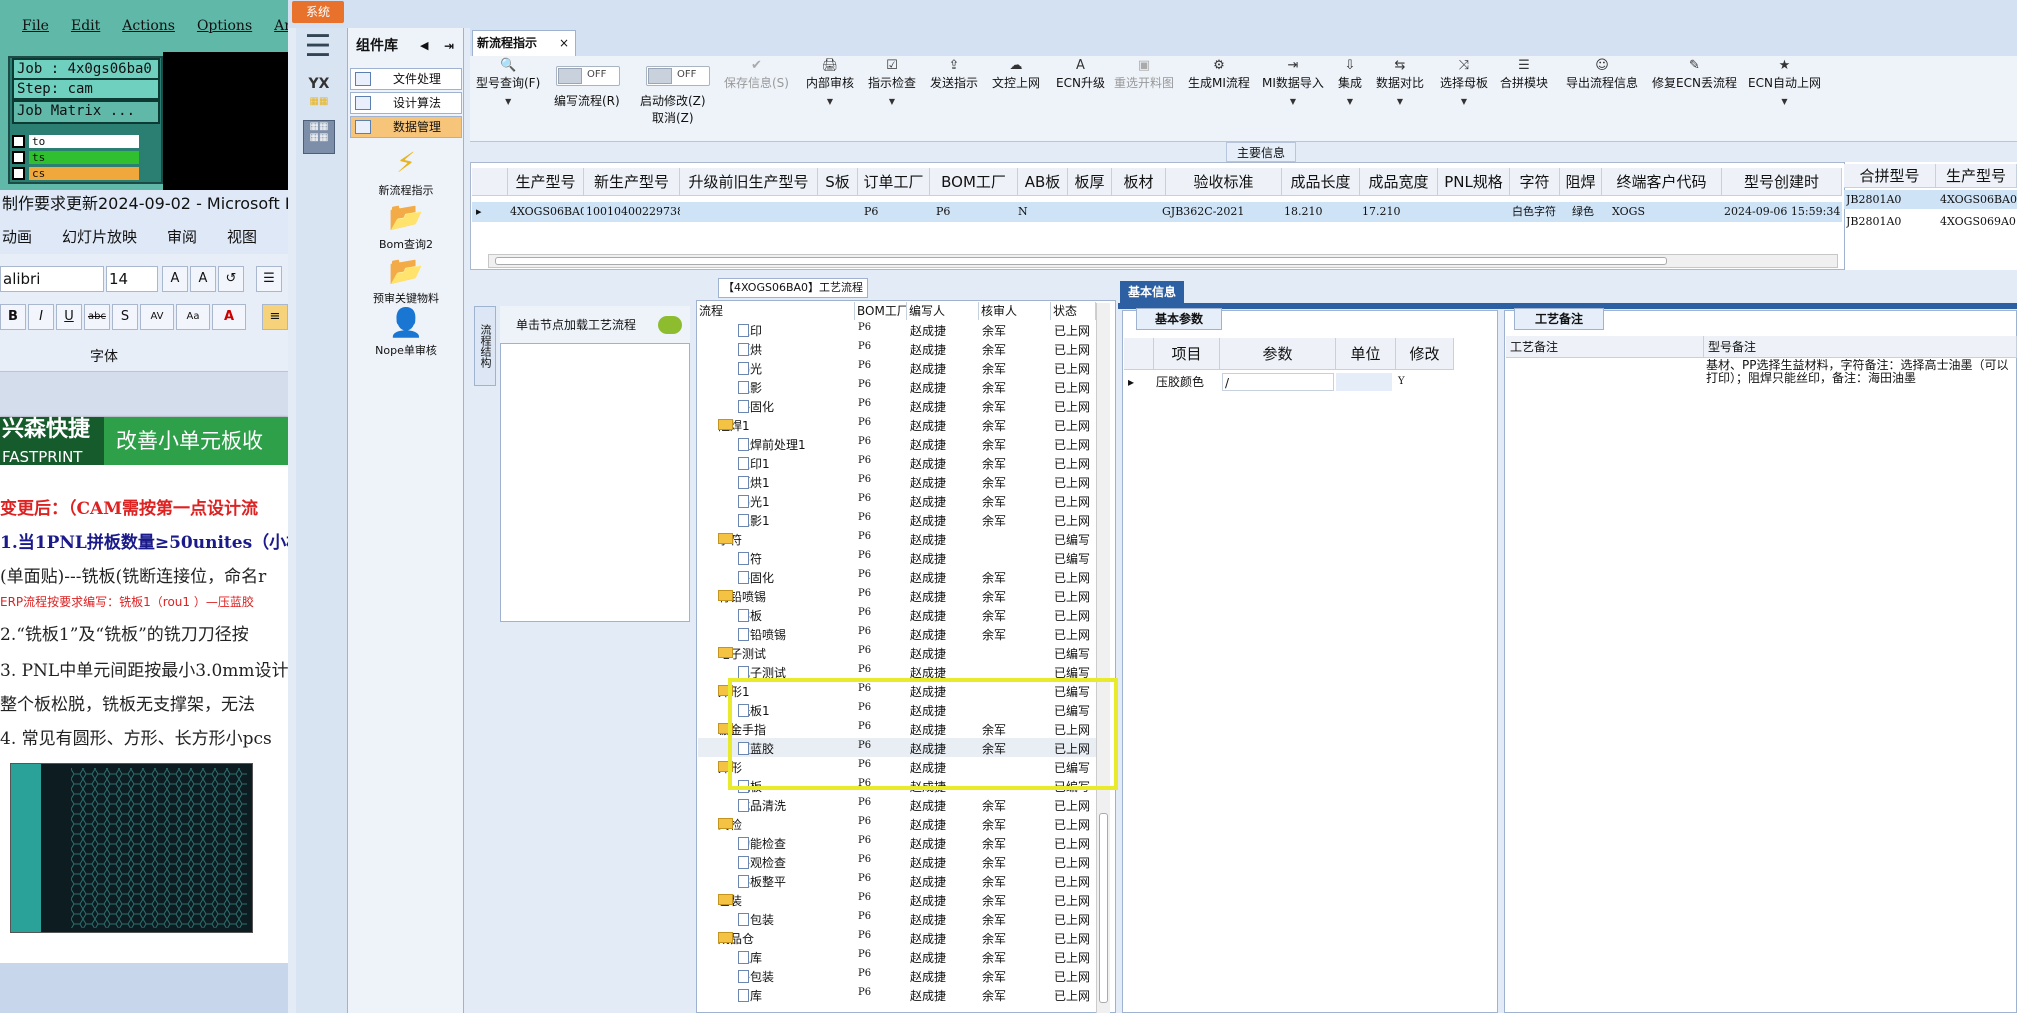 The height and width of the screenshot is (1013, 2017). Describe the element at coordinates (1220, 211) in the screenshot. I see `table-cell: GJB362C-2021` at that location.